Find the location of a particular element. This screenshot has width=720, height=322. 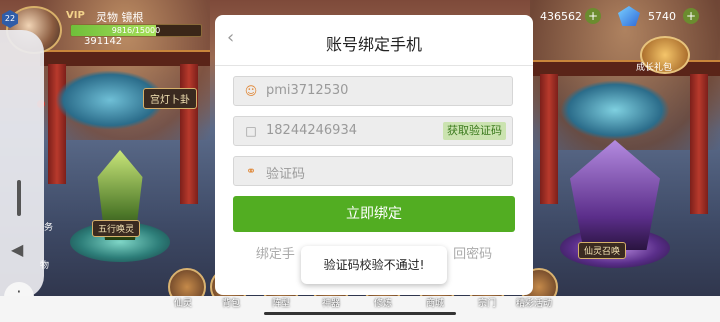

gold-amount: 436562 is located at coordinates (561, 16).